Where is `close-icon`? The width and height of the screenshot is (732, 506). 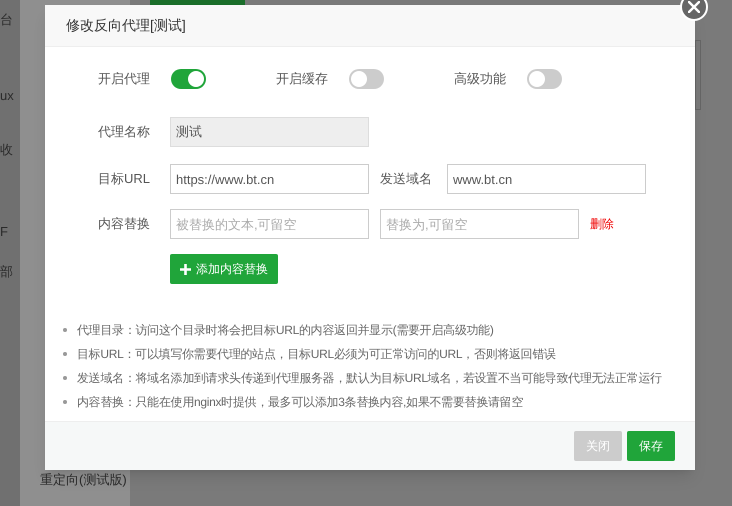 close-icon is located at coordinates (694, 7).